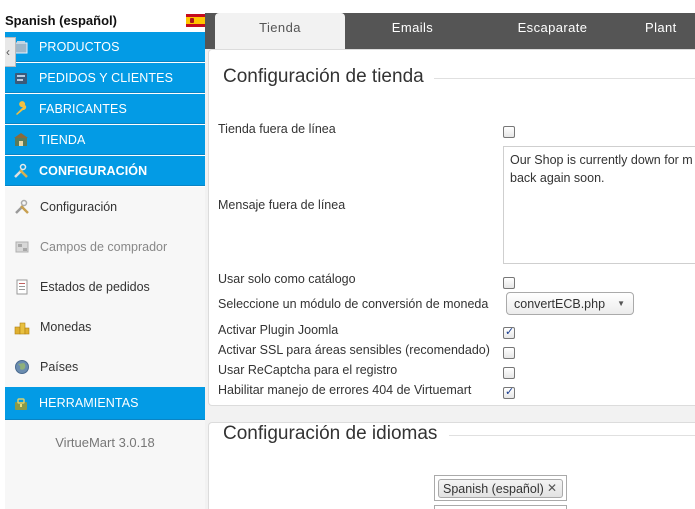 The width and height of the screenshot is (695, 509). I want to click on recaptcha-checkbox, so click(509, 373).